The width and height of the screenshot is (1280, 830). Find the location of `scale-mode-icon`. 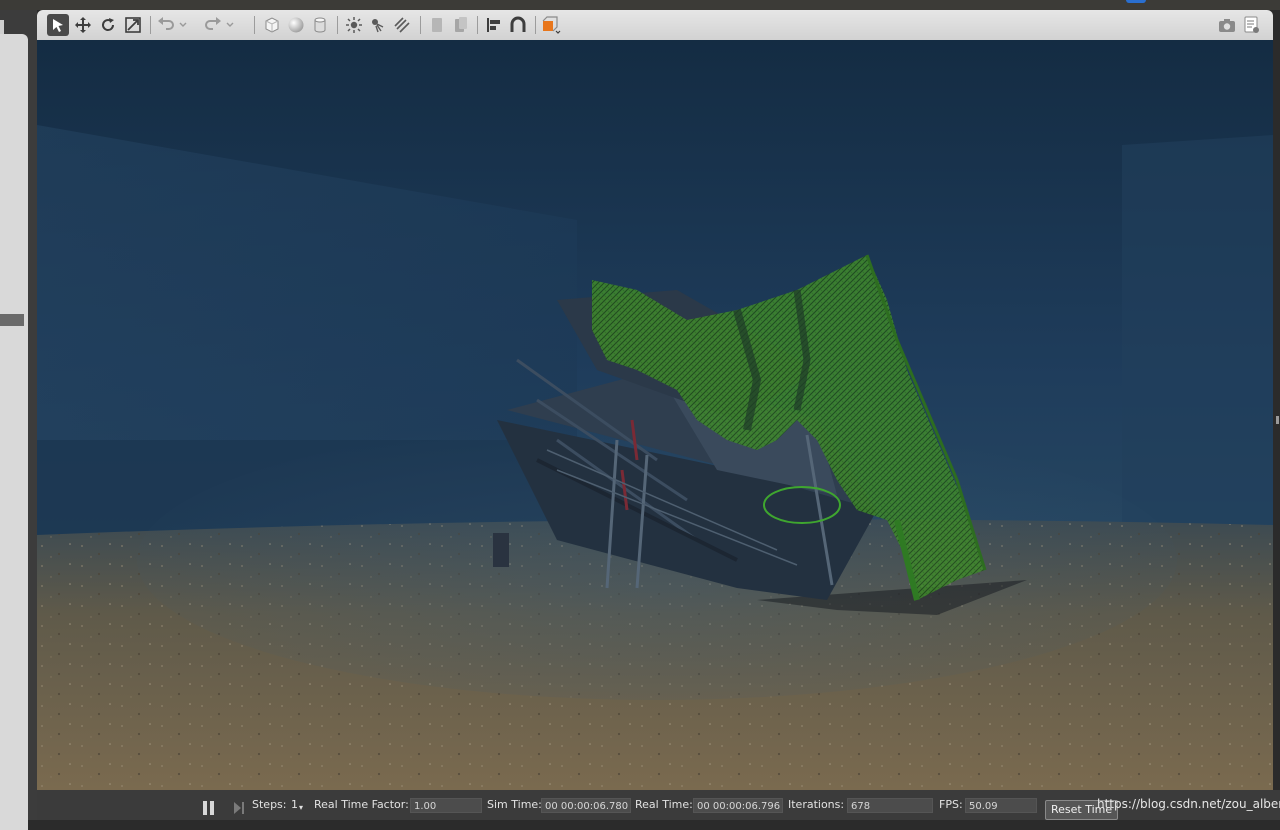

scale-mode-icon is located at coordinates (133, 25).